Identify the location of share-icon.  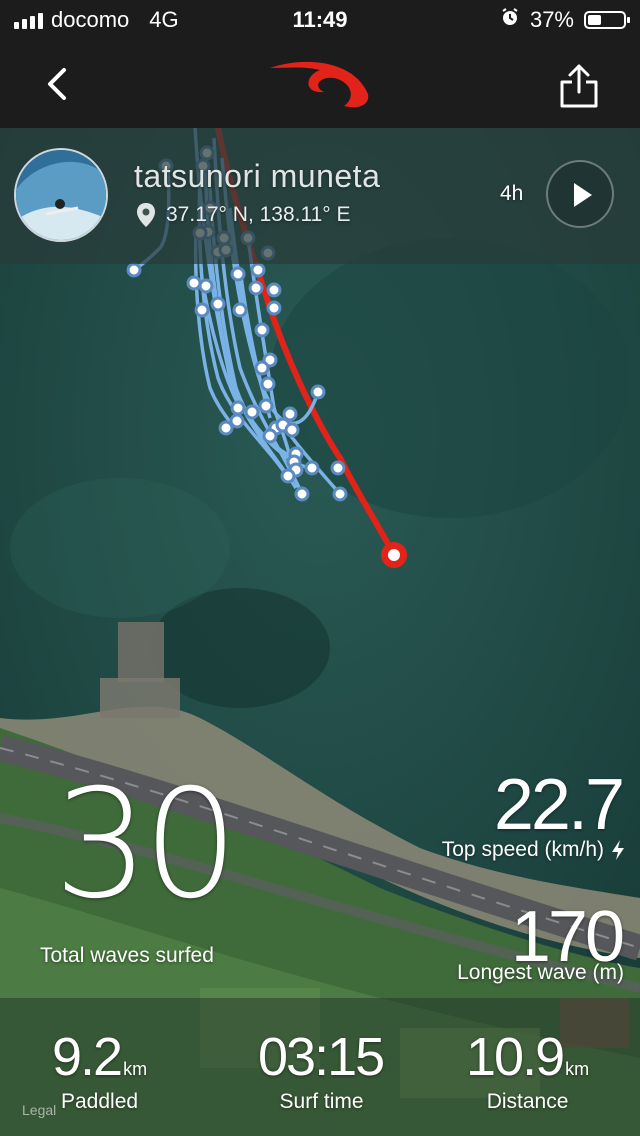
(579, 86).